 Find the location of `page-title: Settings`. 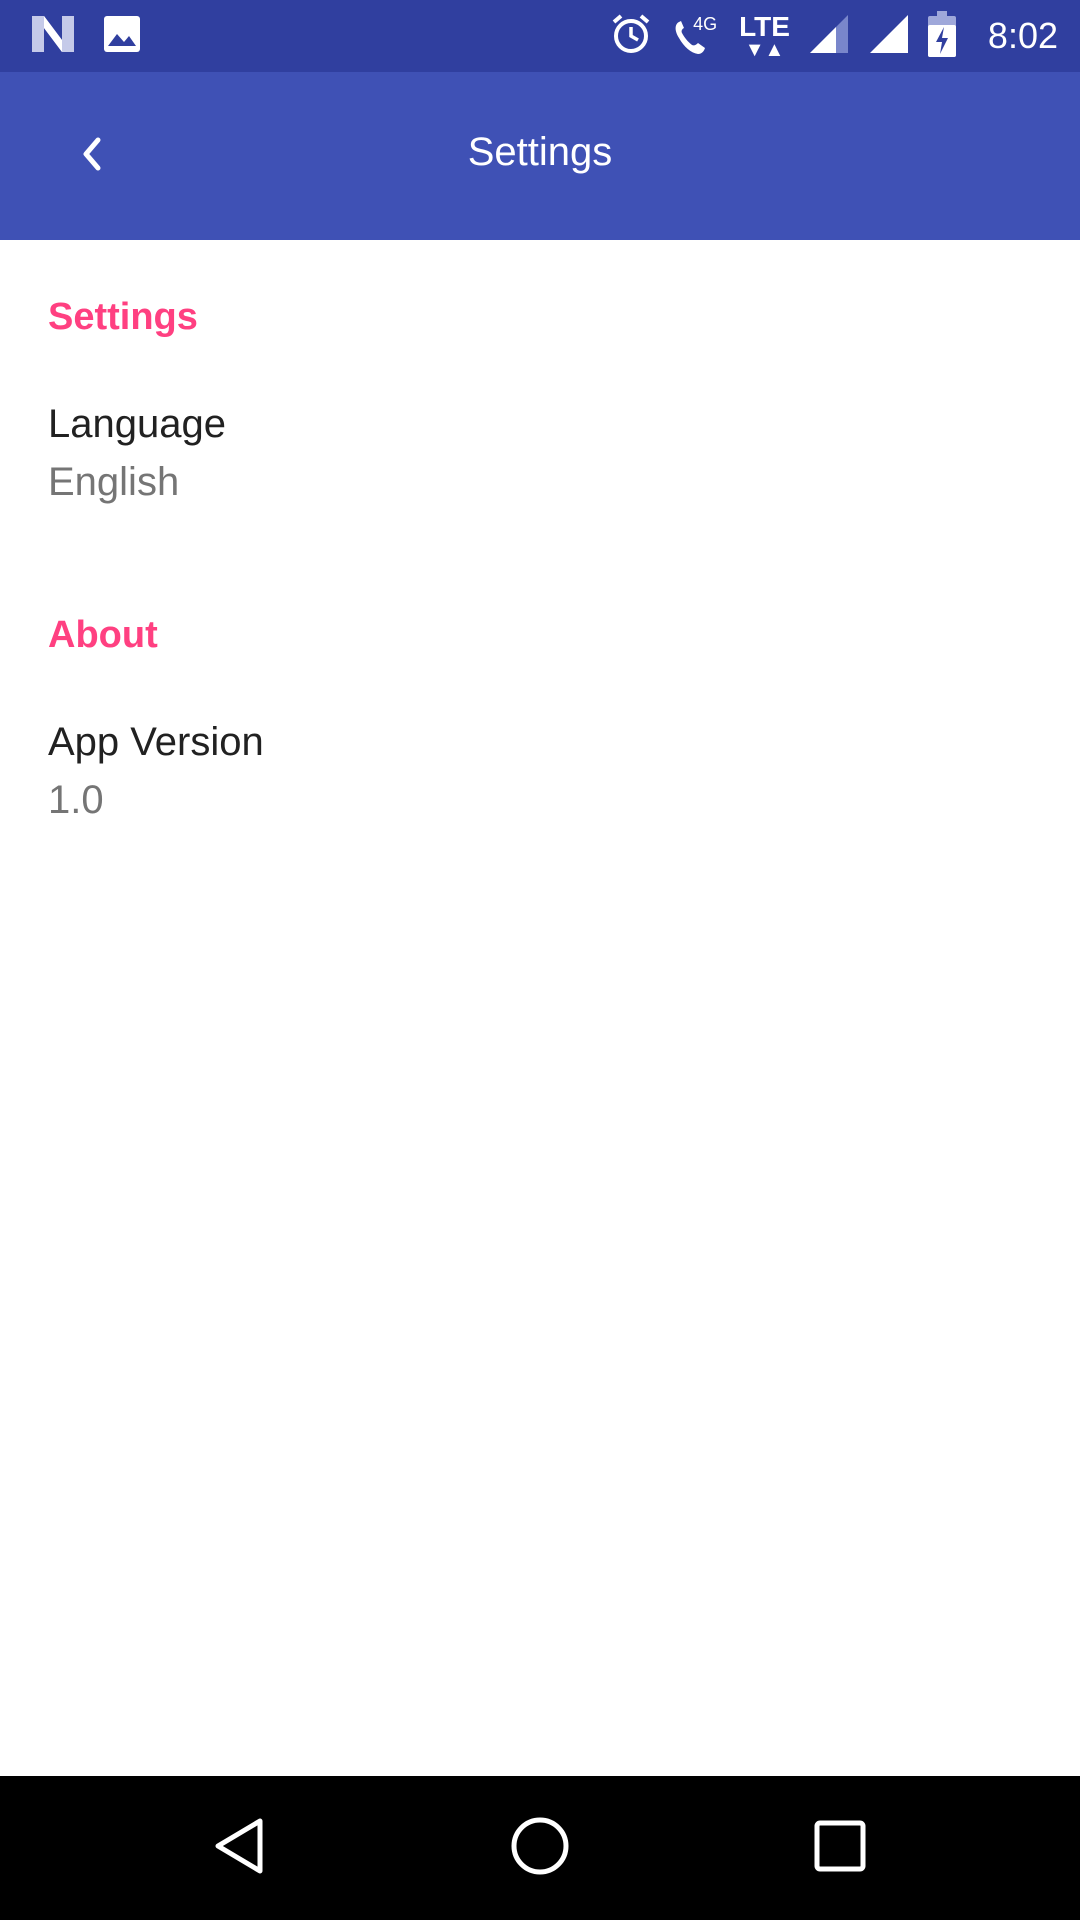

page-title: Settings is located at coordinates (540, 152).